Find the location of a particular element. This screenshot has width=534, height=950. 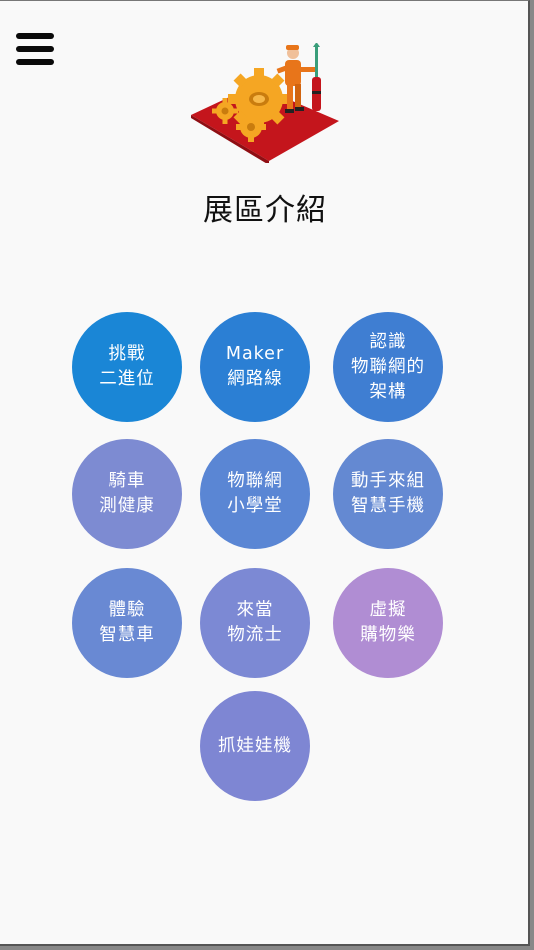

hamburger-menu-icon is located at coordinates (36, 51).